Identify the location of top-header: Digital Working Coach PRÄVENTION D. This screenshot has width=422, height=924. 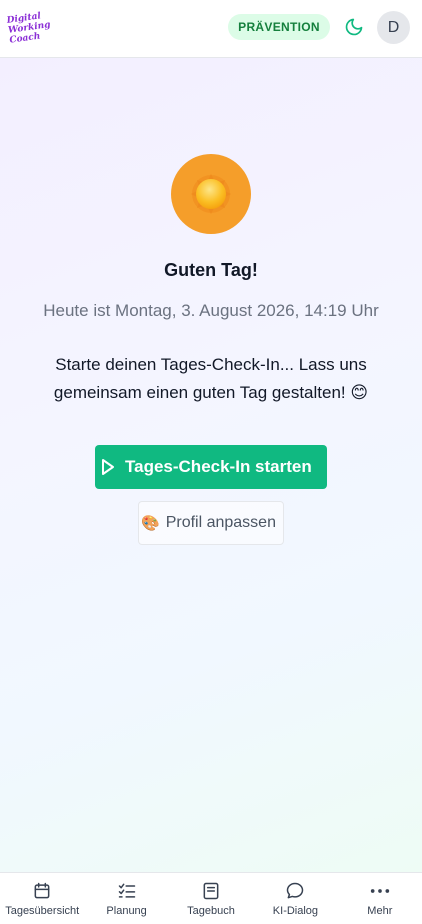
(211, 29).